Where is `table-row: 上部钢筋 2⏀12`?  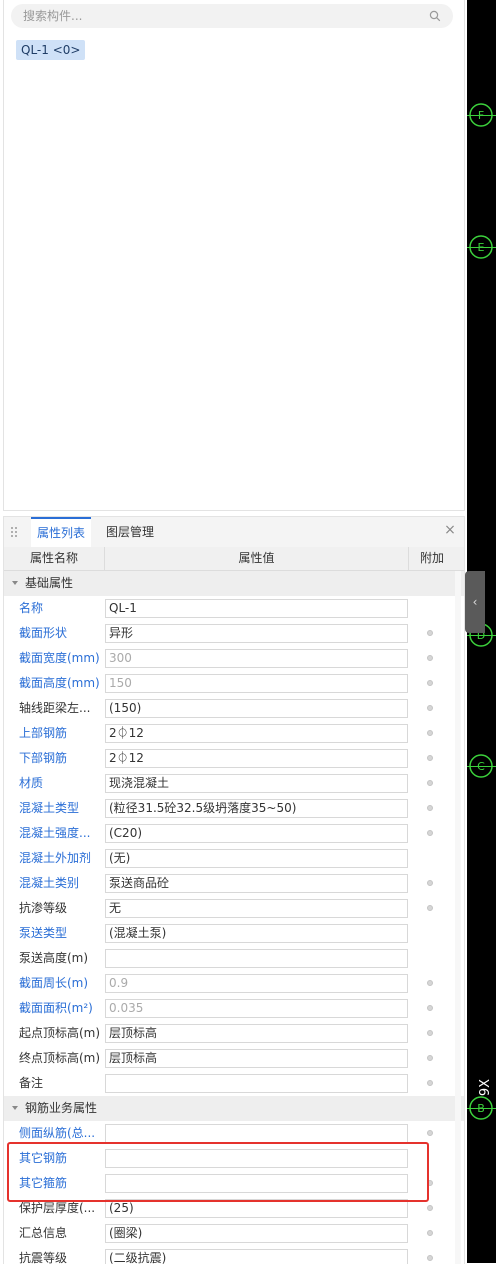 table-row: 上部钢筋 2⏀12 is located at coordinates (234, 733).